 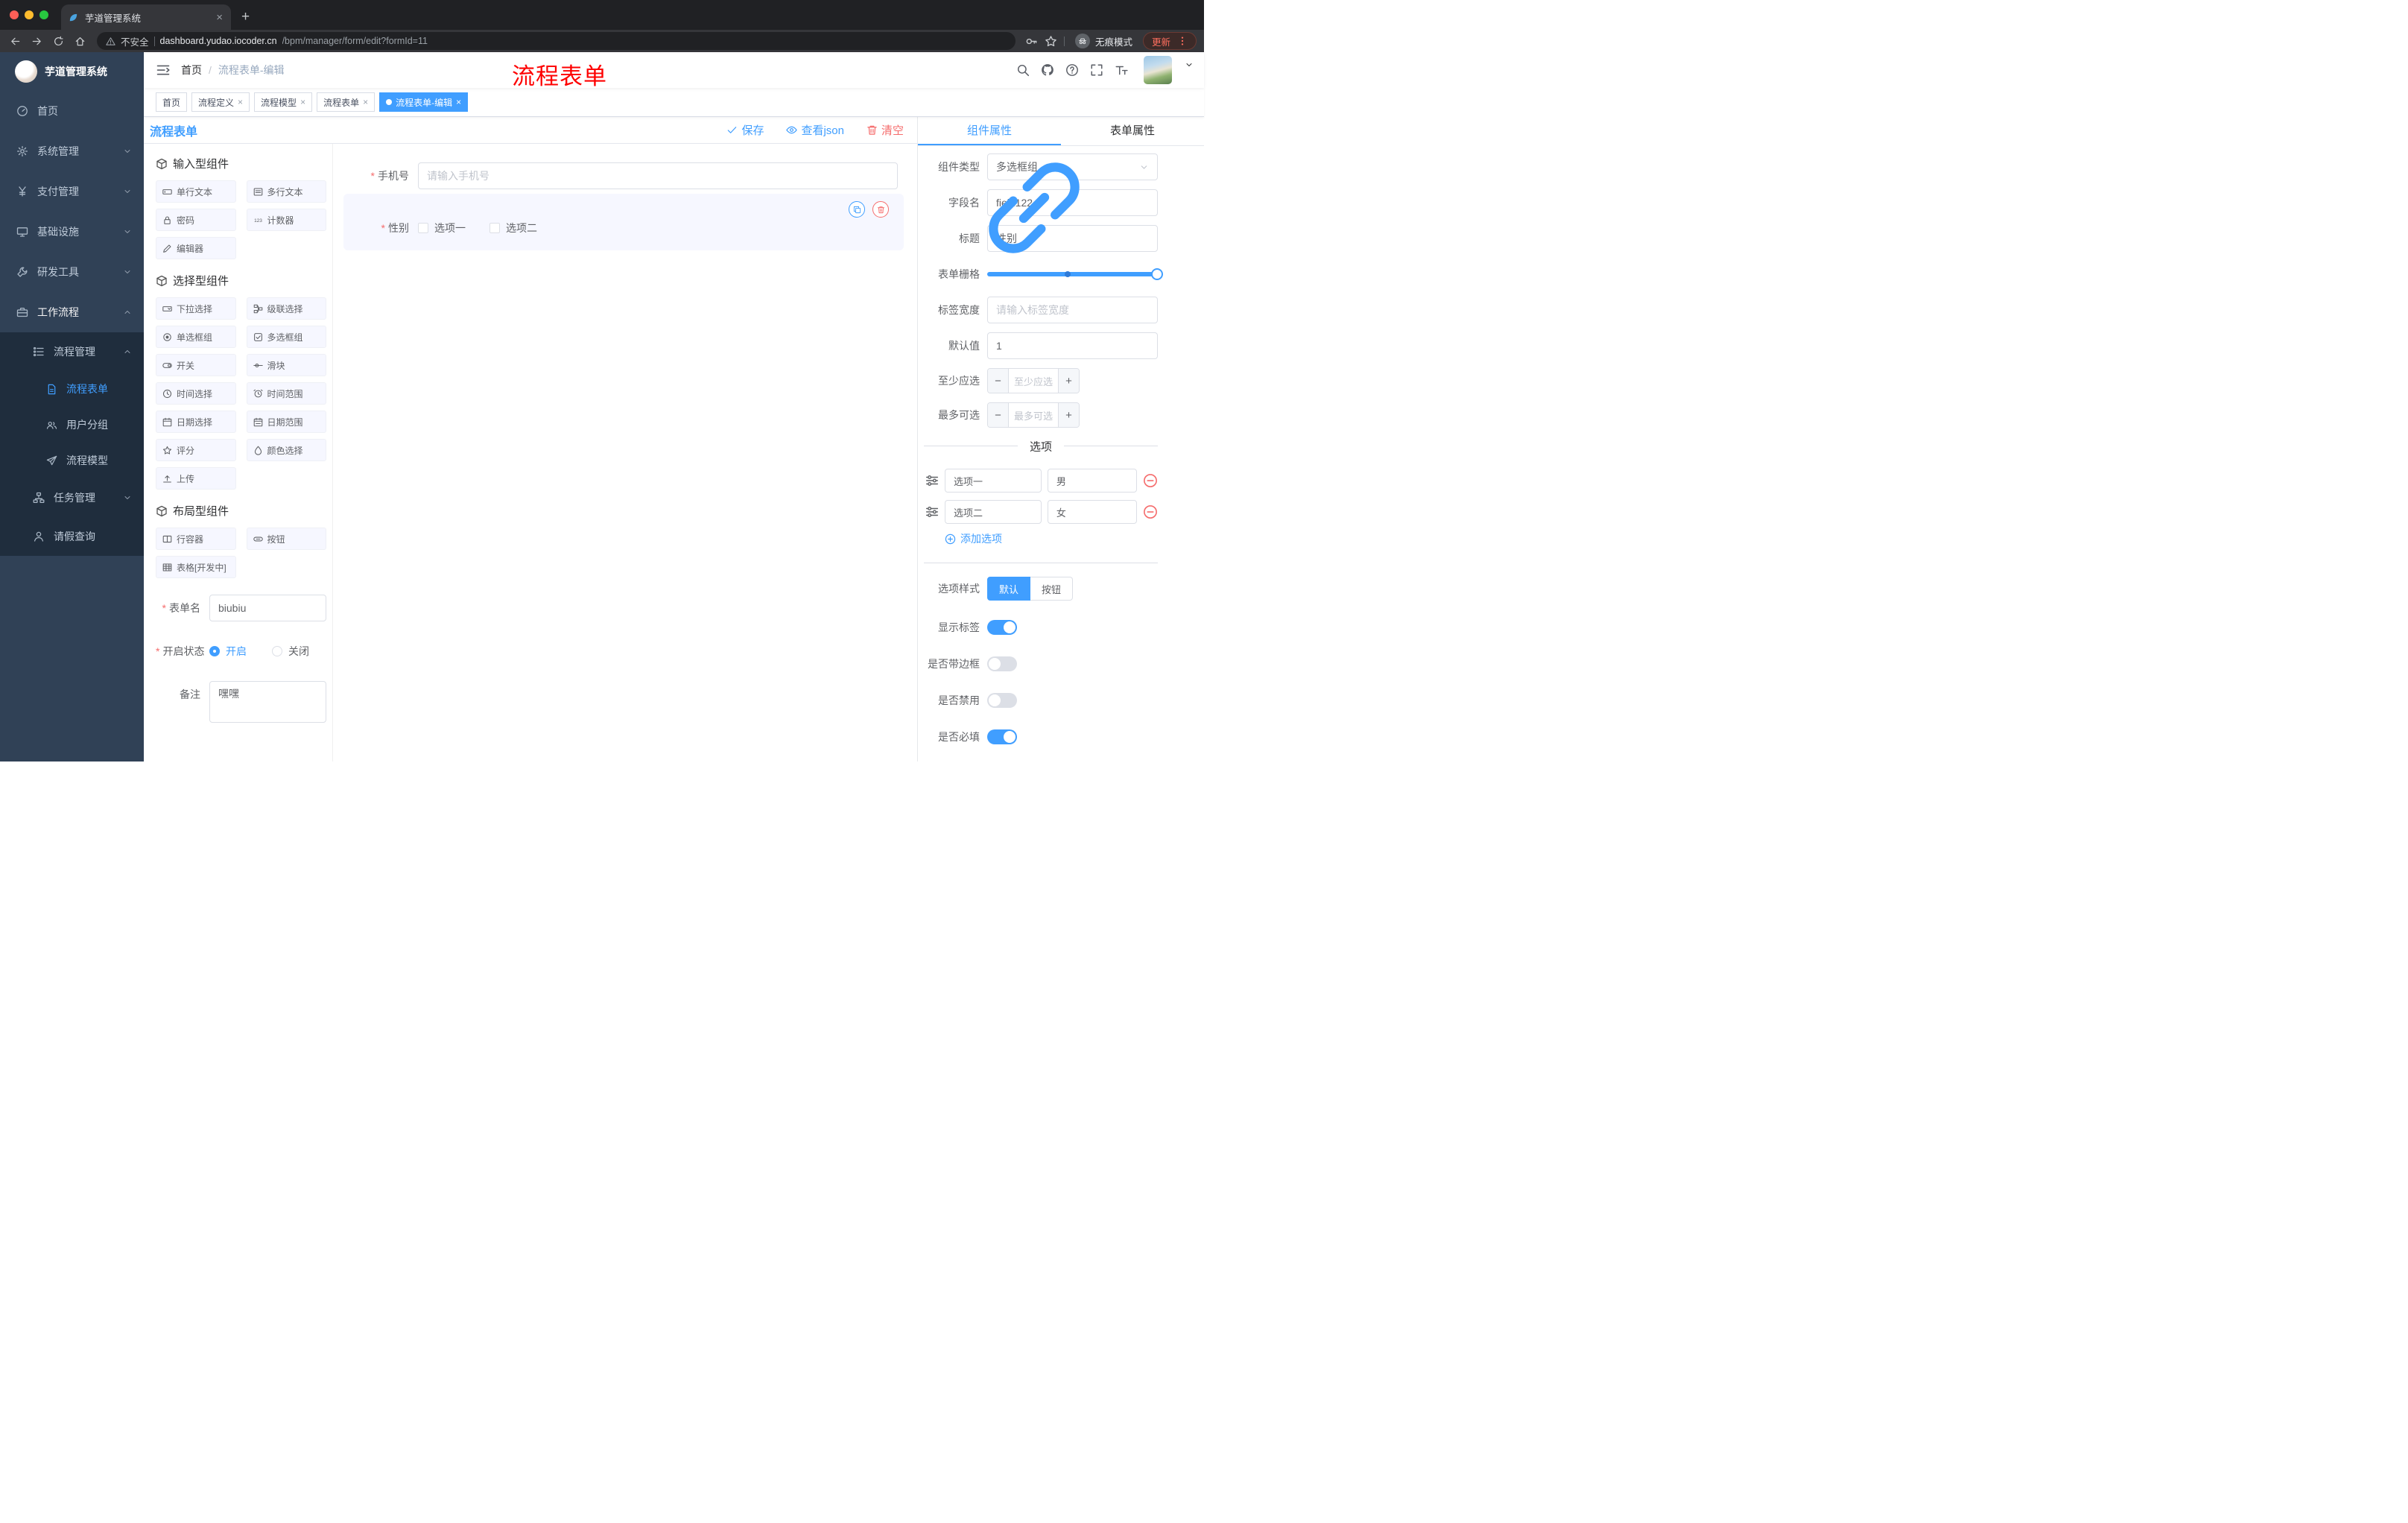 I want to click on help-icon, so click(x=1072, y=70).